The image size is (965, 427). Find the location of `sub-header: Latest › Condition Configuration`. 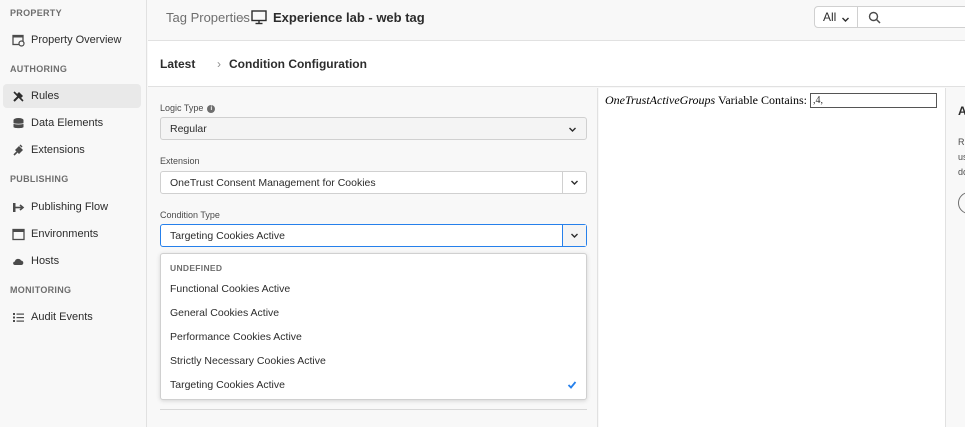

sub-header: Latest › Condition Configuration is located at coordinates (556, 64).